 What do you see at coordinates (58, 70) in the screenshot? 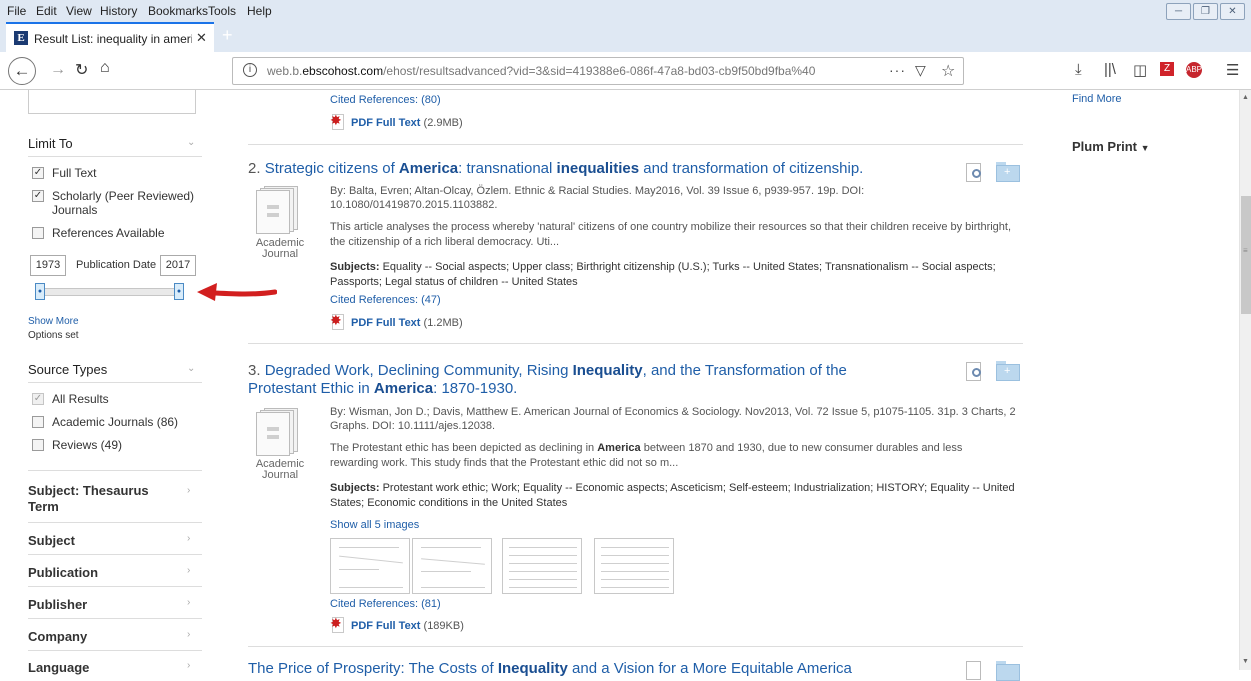
I see `forward-icon: →` at bounding box center [58, 70].